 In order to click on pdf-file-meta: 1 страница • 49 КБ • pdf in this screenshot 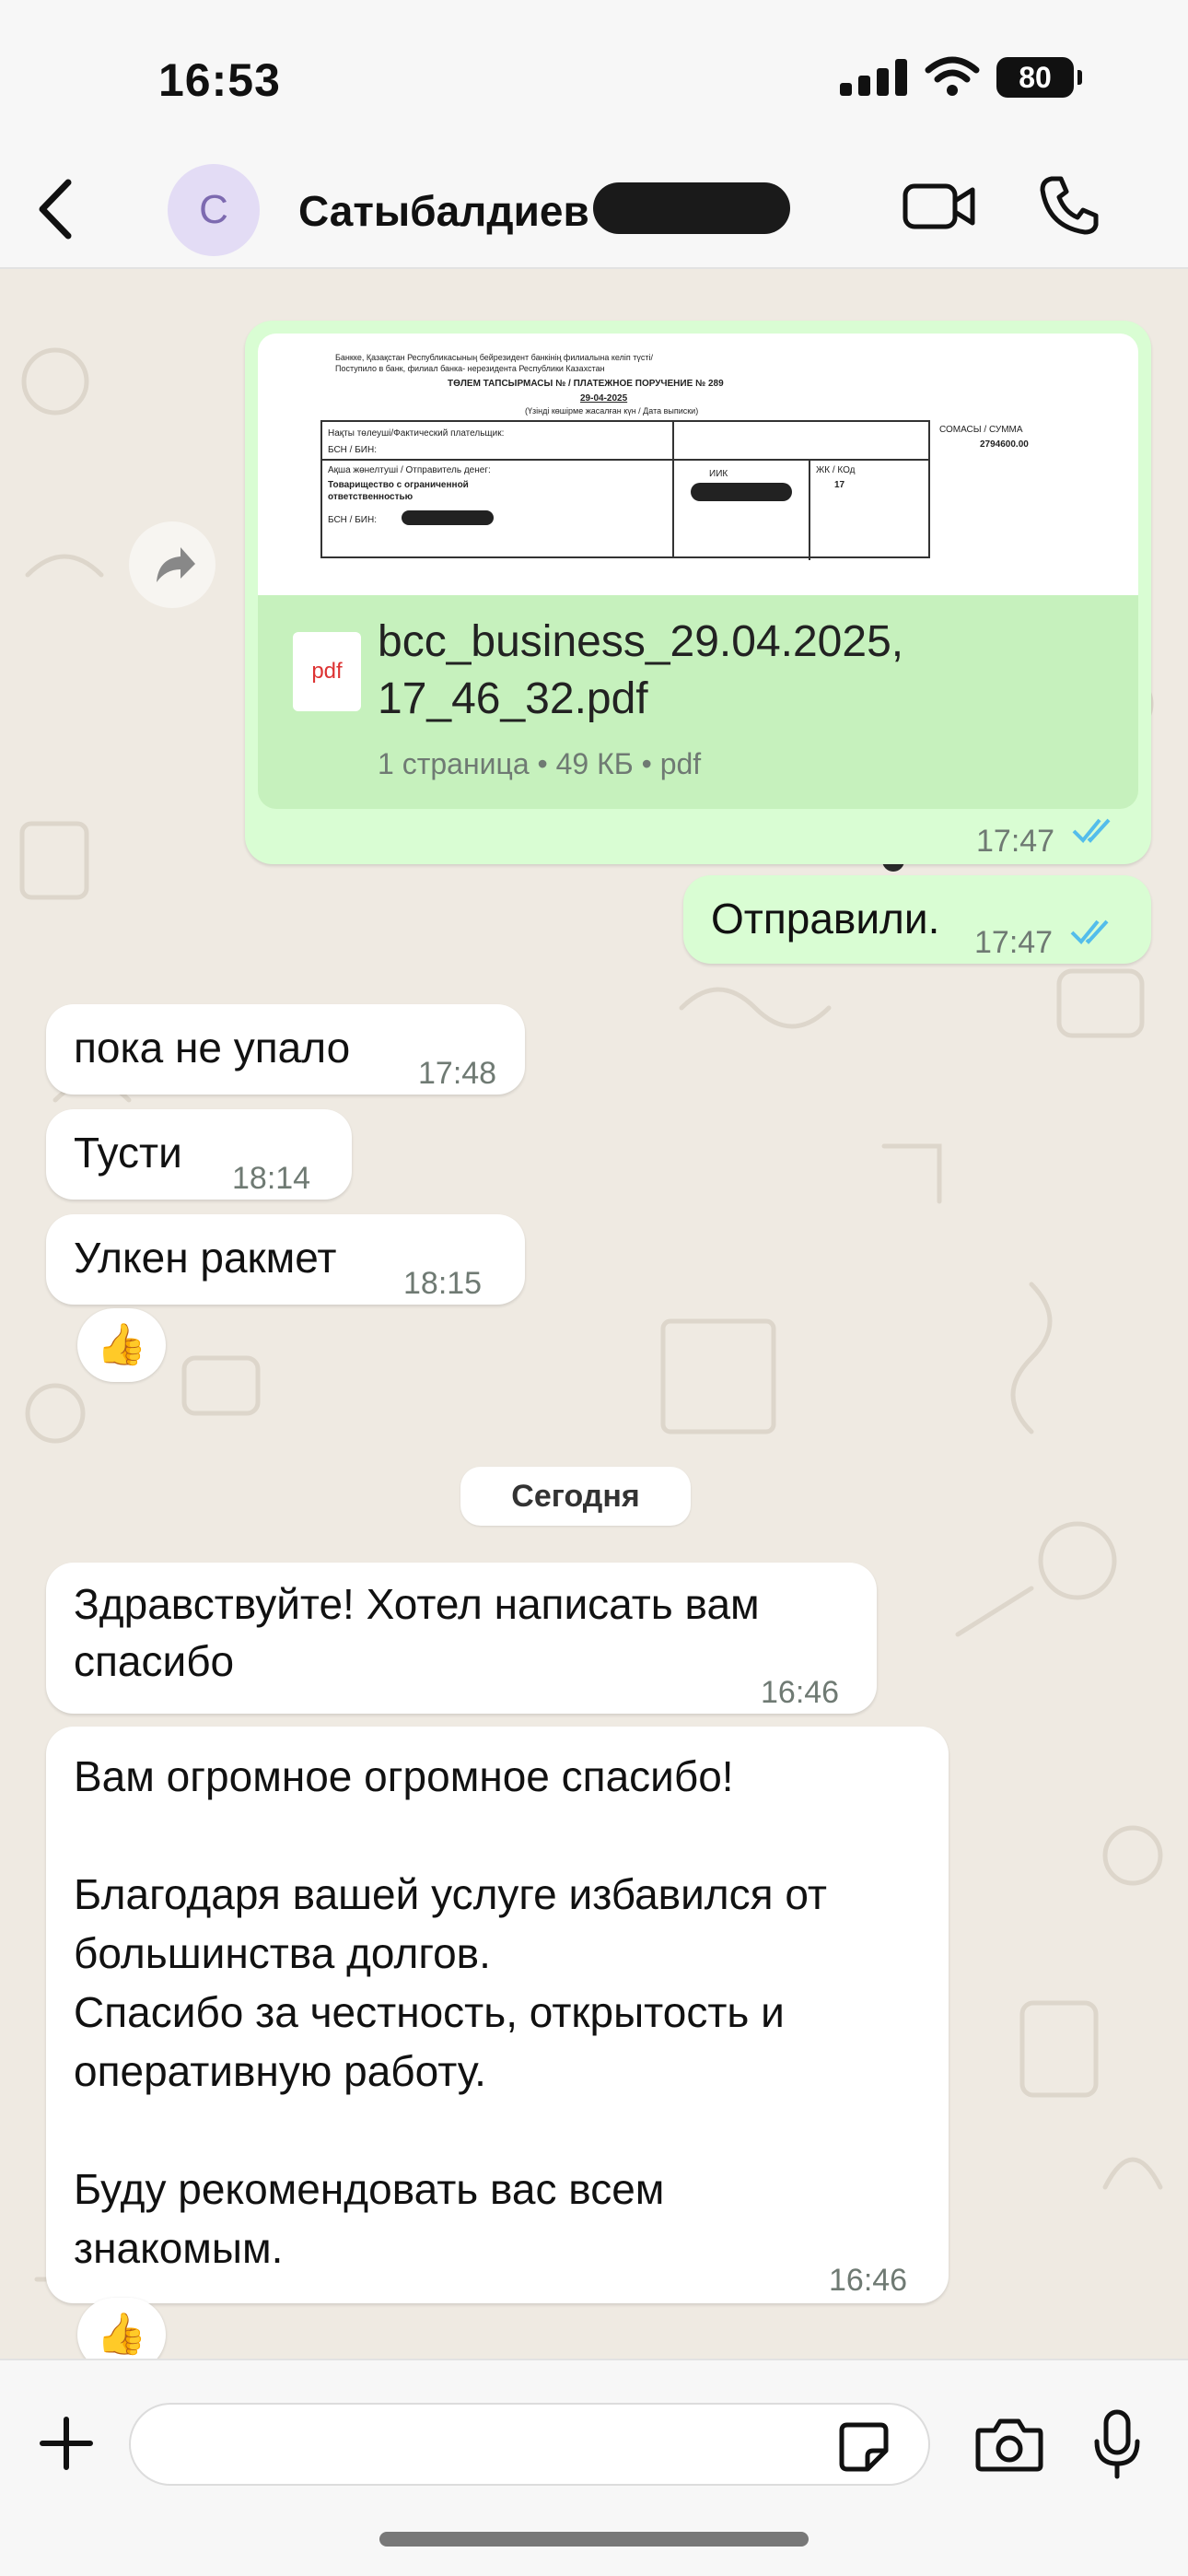, I will do `click(540, 763)`.